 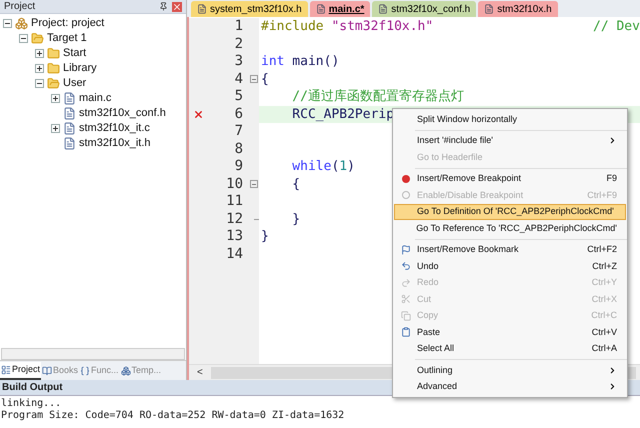 I want to click on line-number: 12, so click(x=234, y=219).